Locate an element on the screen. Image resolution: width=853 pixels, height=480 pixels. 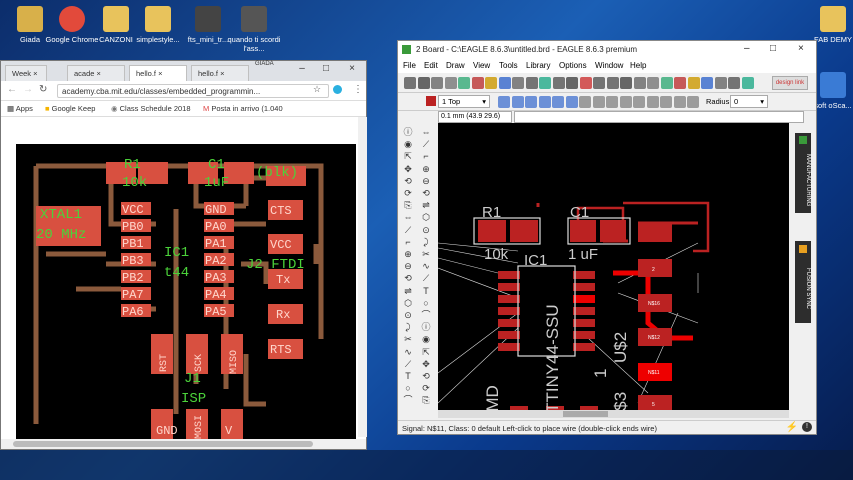
horizontal-scrollbar is located at coordinates (183, 444).